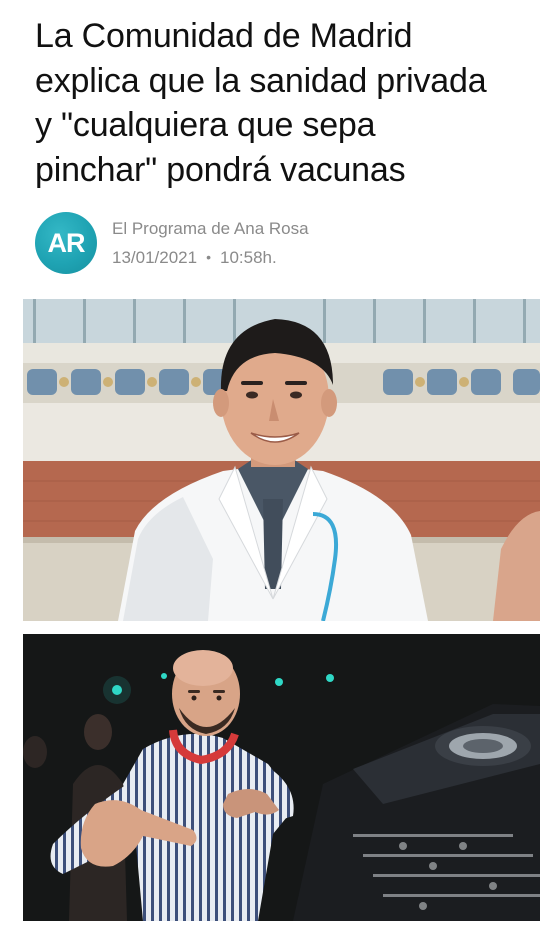 This screenshot has height=932, width=555. Describe the element at coordinates (261, 80) in the screenshot. I see `headline-line: explica que la sanidad privada` at that location.